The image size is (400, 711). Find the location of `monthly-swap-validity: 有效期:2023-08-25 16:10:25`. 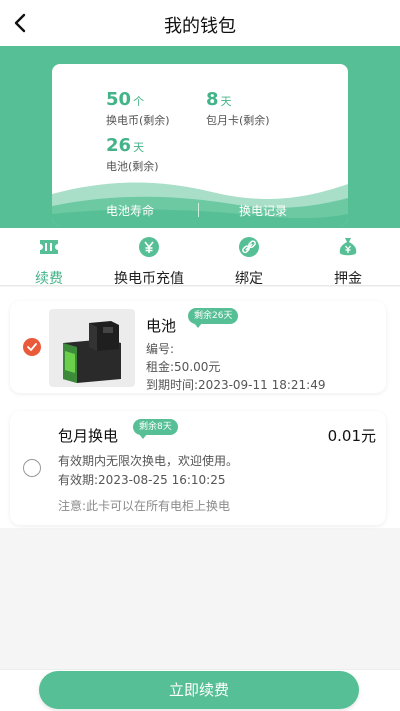

monthly-swap-validity: 有效期:2023-08-25 16:10:25 is located at coordinates (142, 480).